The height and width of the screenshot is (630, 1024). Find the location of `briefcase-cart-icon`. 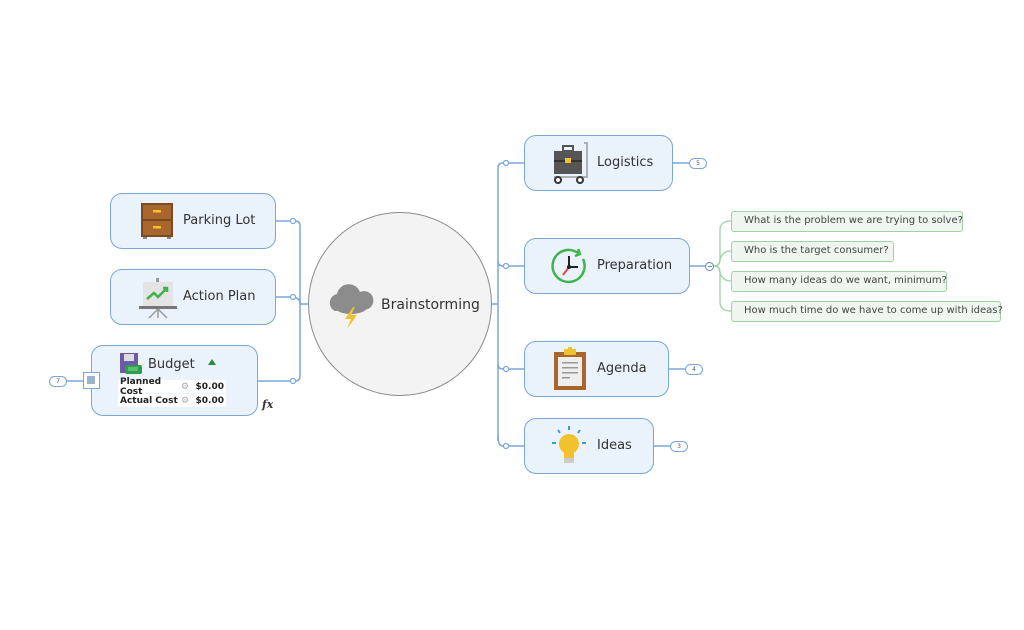

briefcase-cart-icon is located at coordinates (571, 163).